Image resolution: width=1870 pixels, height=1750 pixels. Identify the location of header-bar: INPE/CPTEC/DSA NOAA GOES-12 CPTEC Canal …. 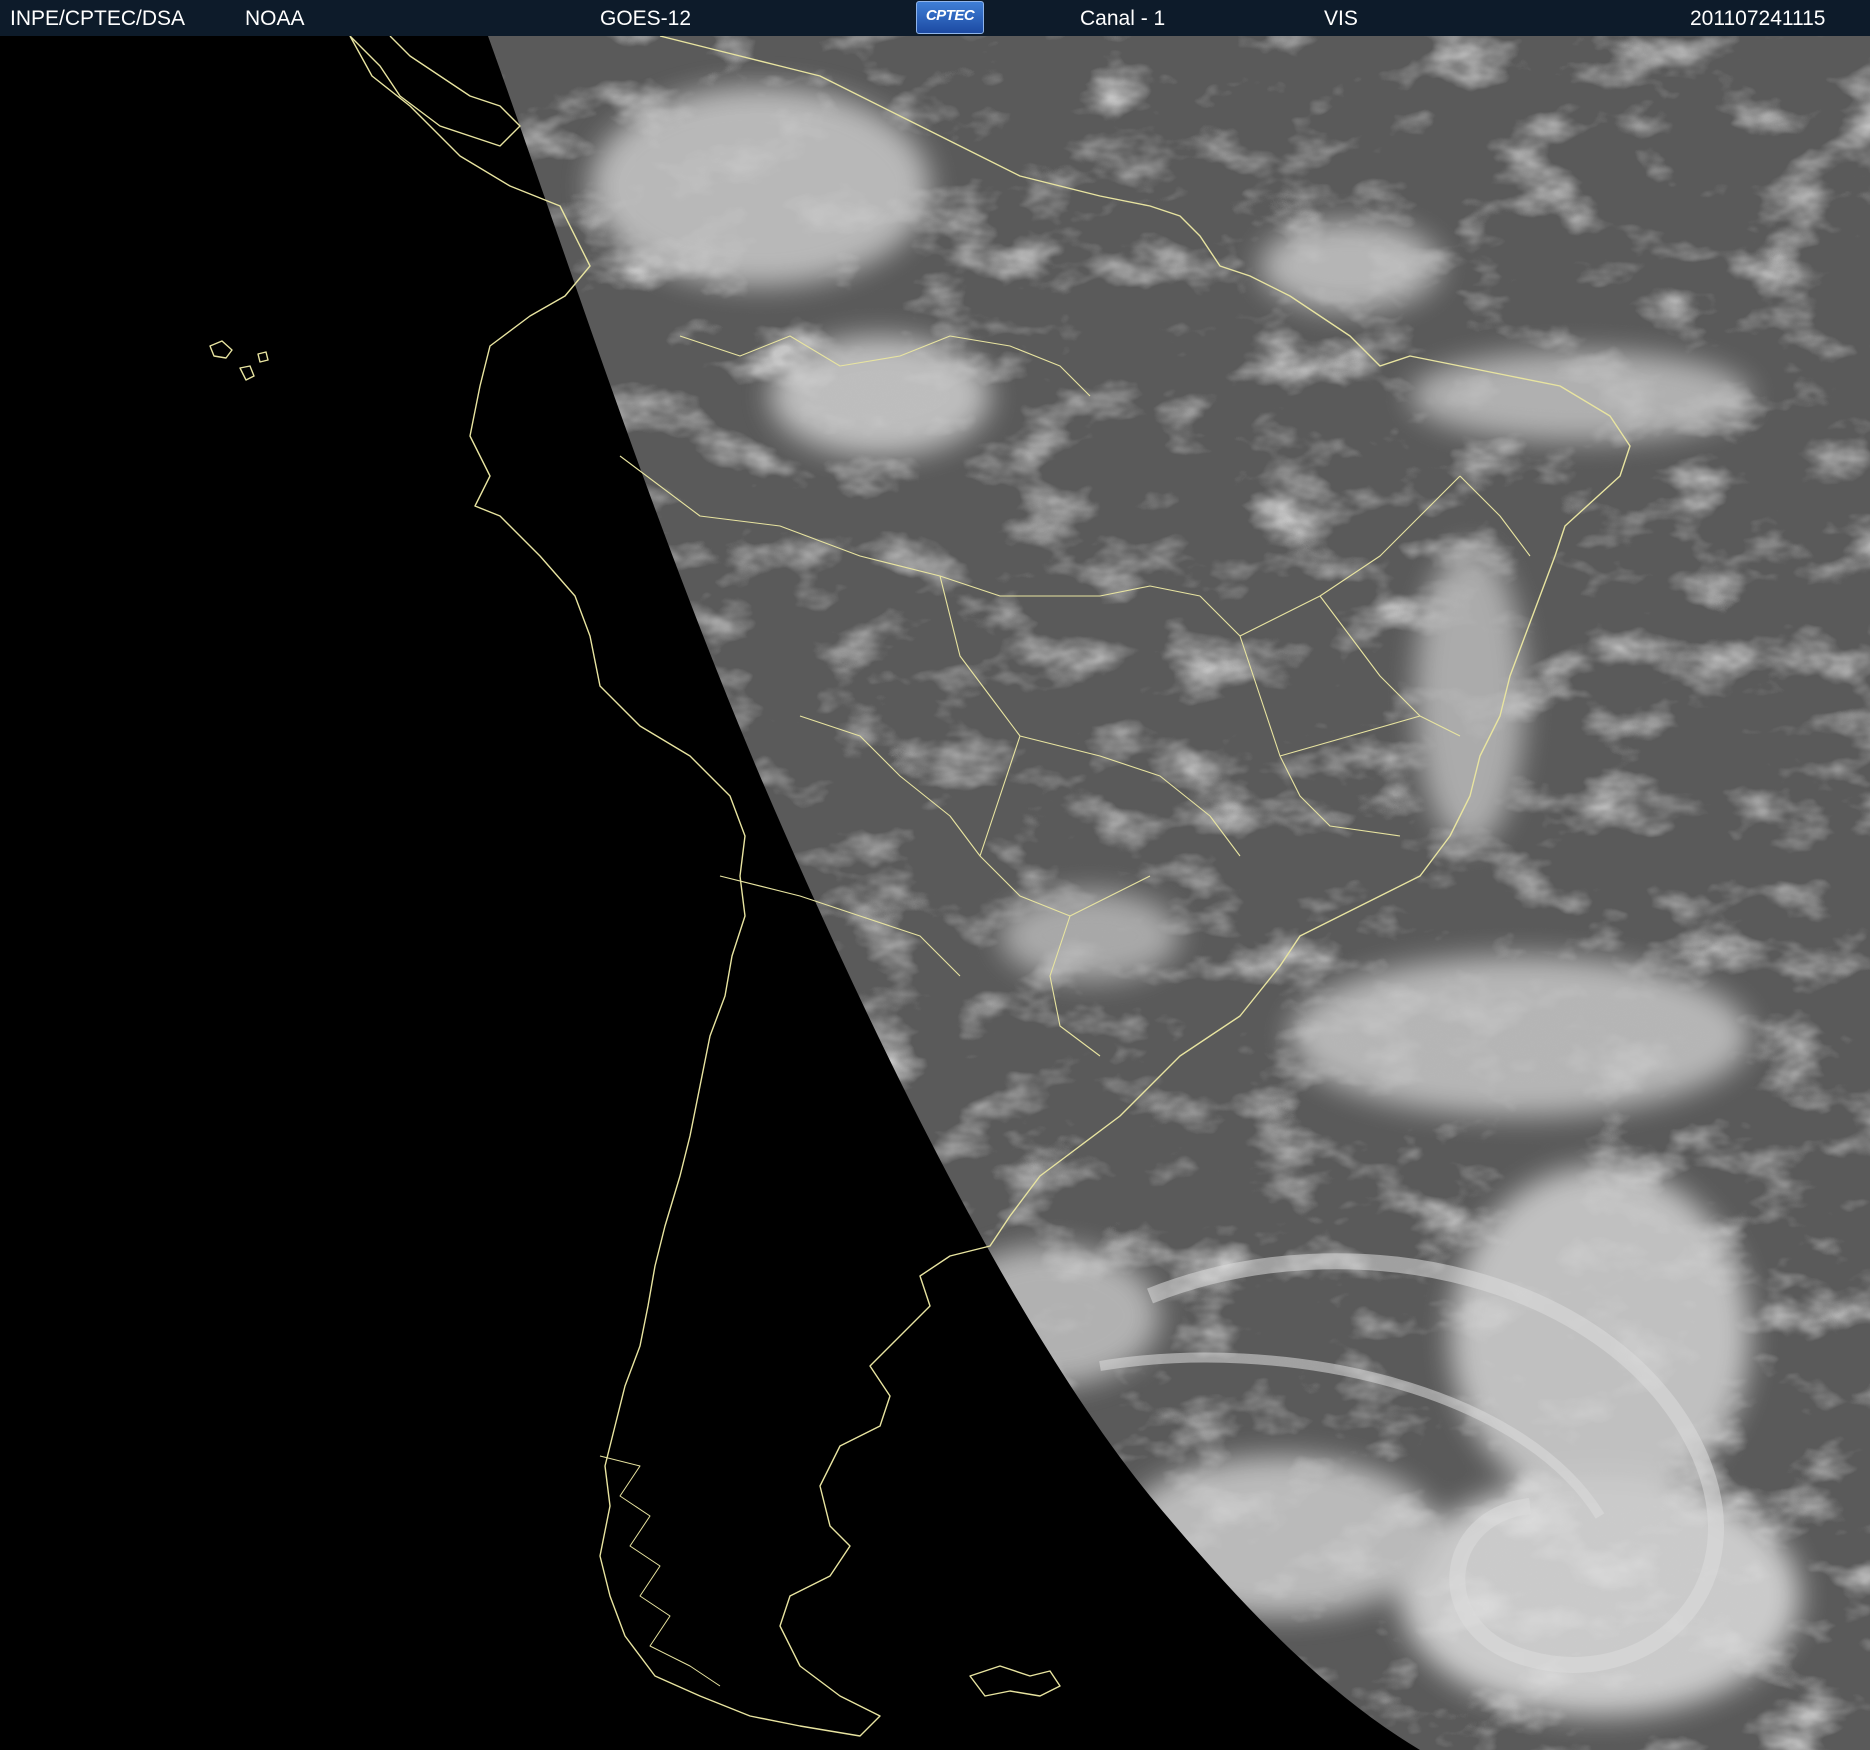
(935, 18).